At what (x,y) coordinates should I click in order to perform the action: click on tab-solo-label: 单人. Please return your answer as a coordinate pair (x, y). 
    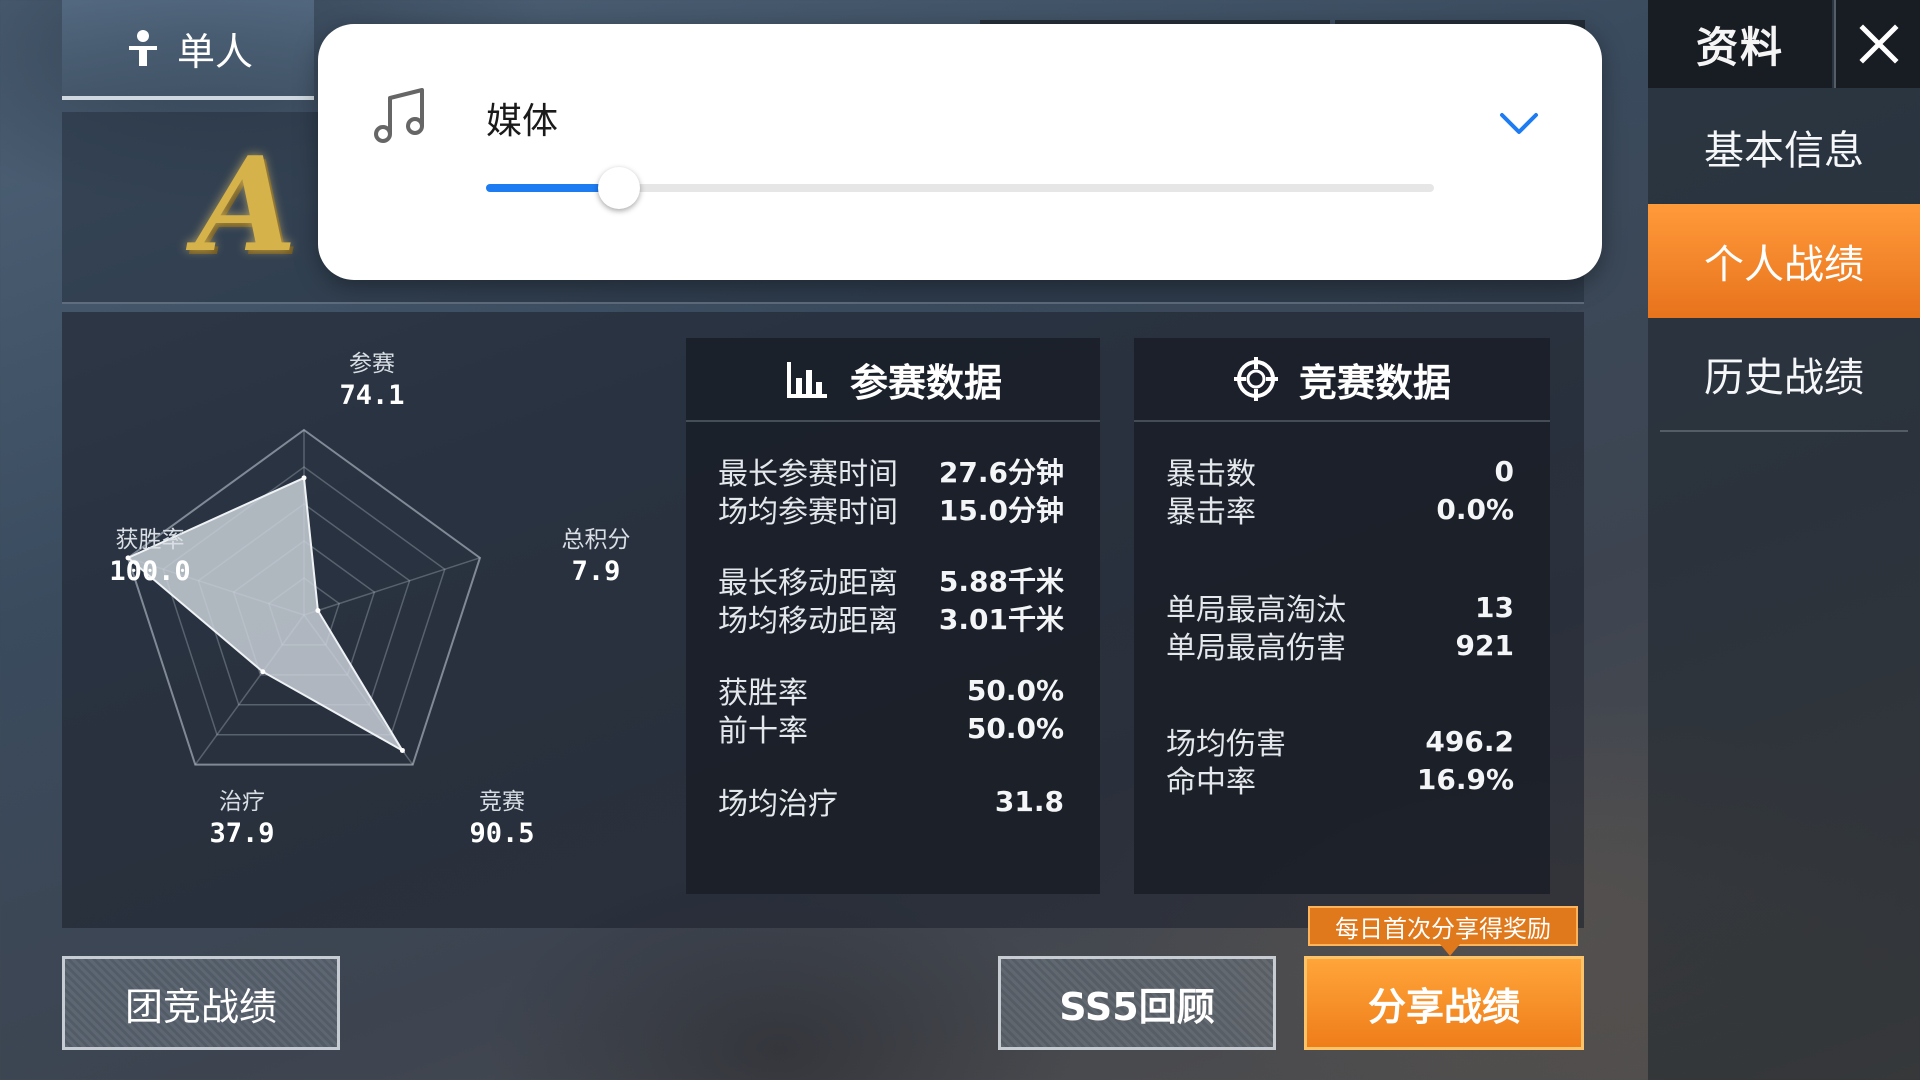
    Looking at the image, I should click on (214, 51).